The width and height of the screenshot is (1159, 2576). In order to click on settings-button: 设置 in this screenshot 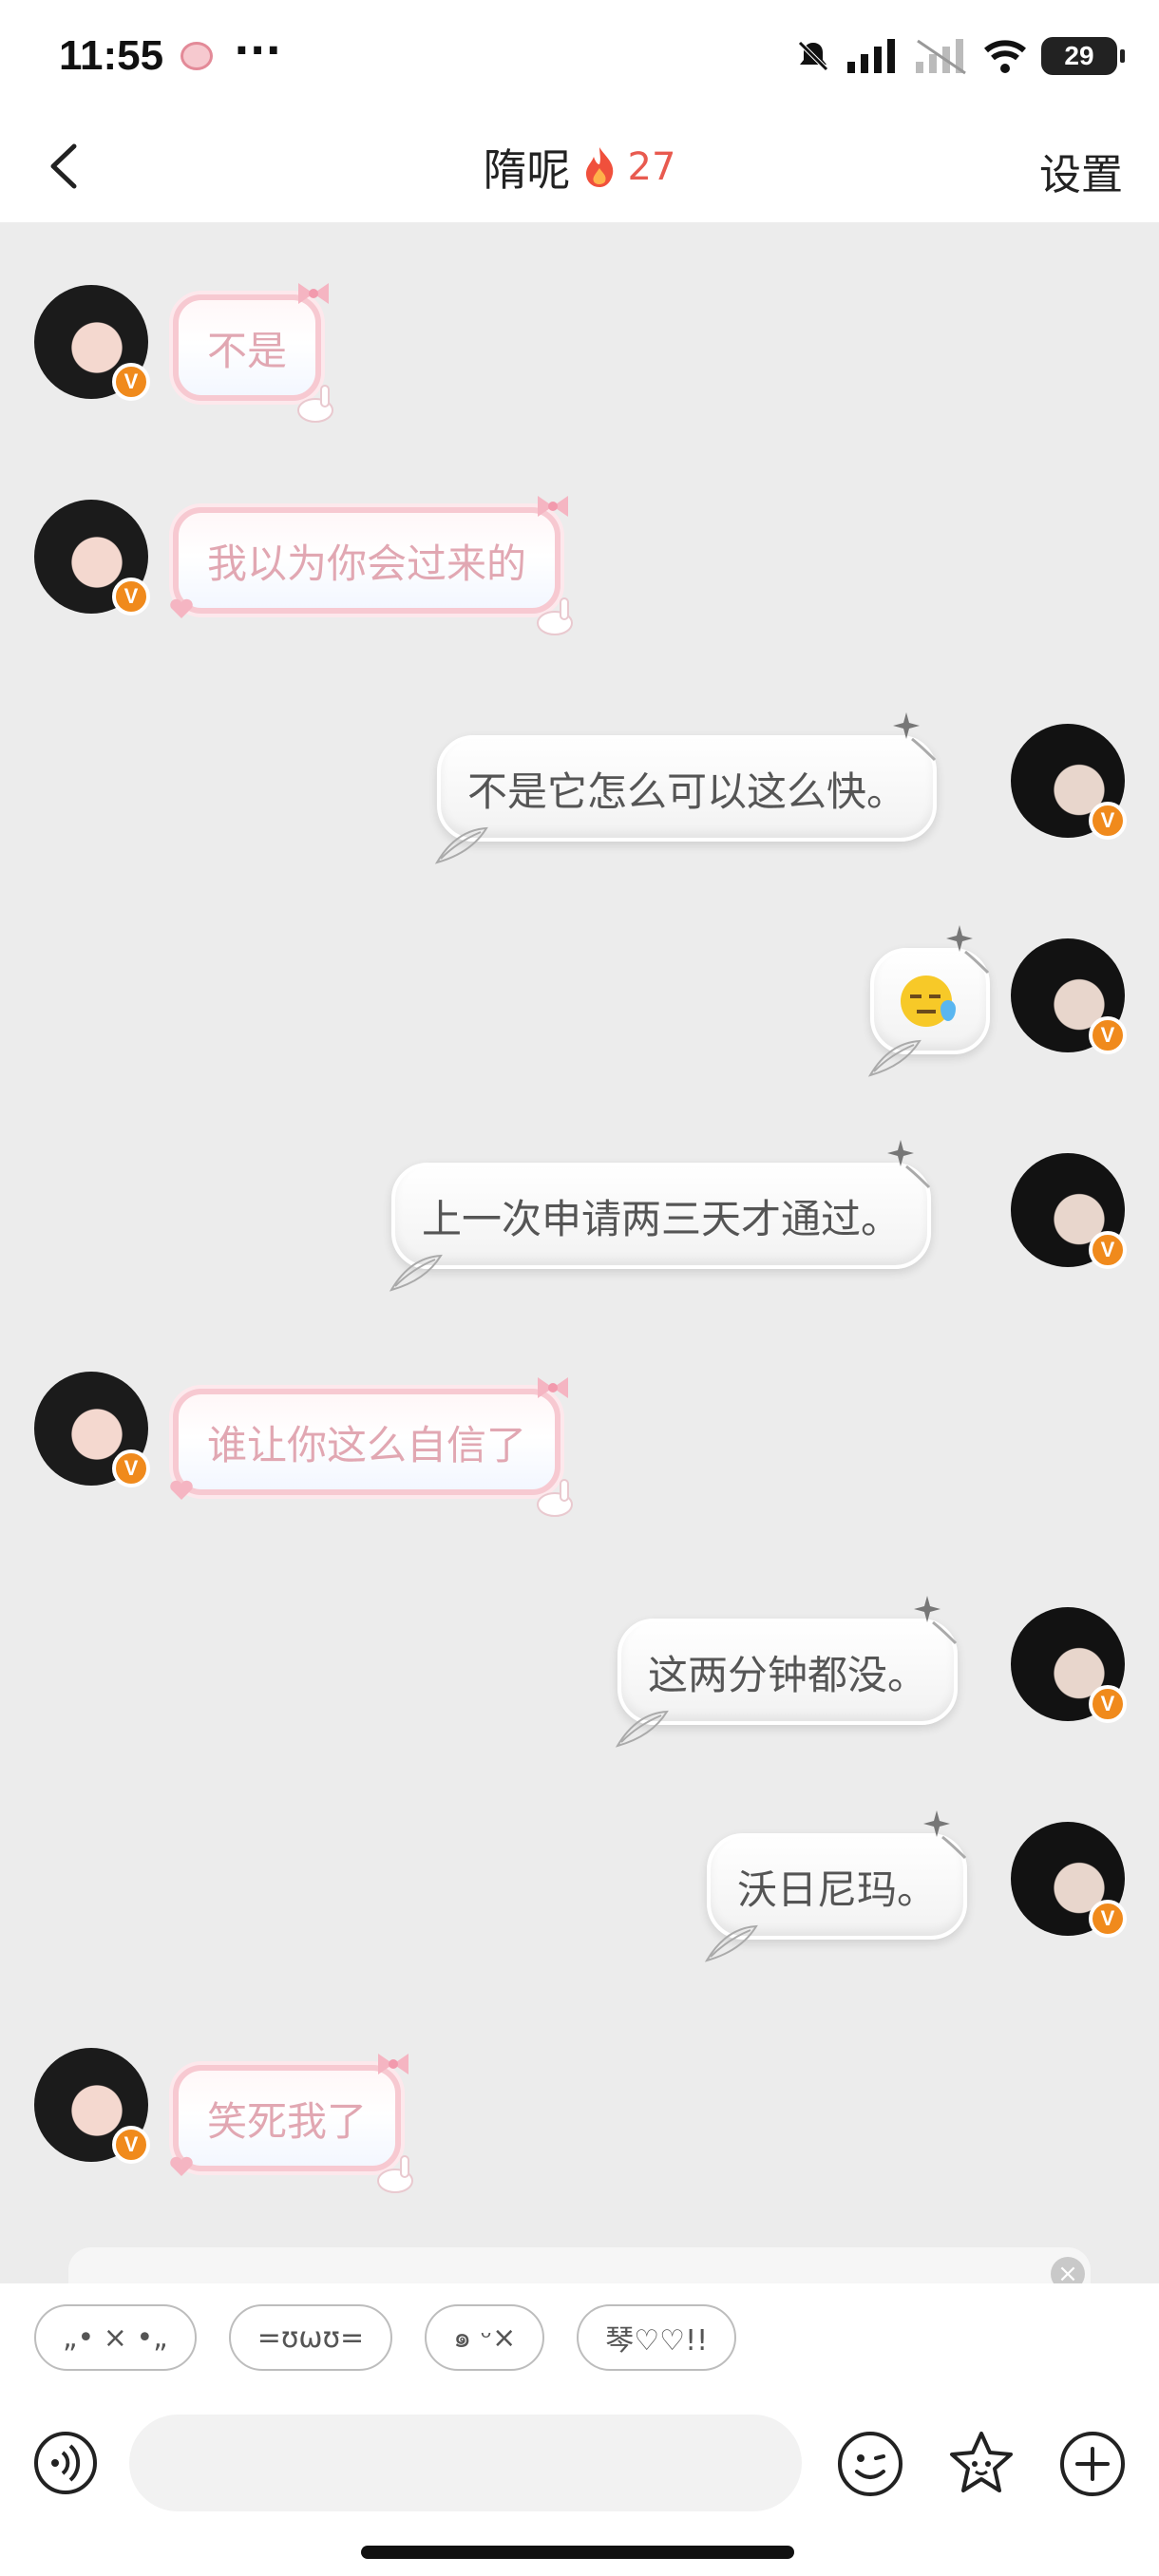, I will do `click(1081, 171)`.